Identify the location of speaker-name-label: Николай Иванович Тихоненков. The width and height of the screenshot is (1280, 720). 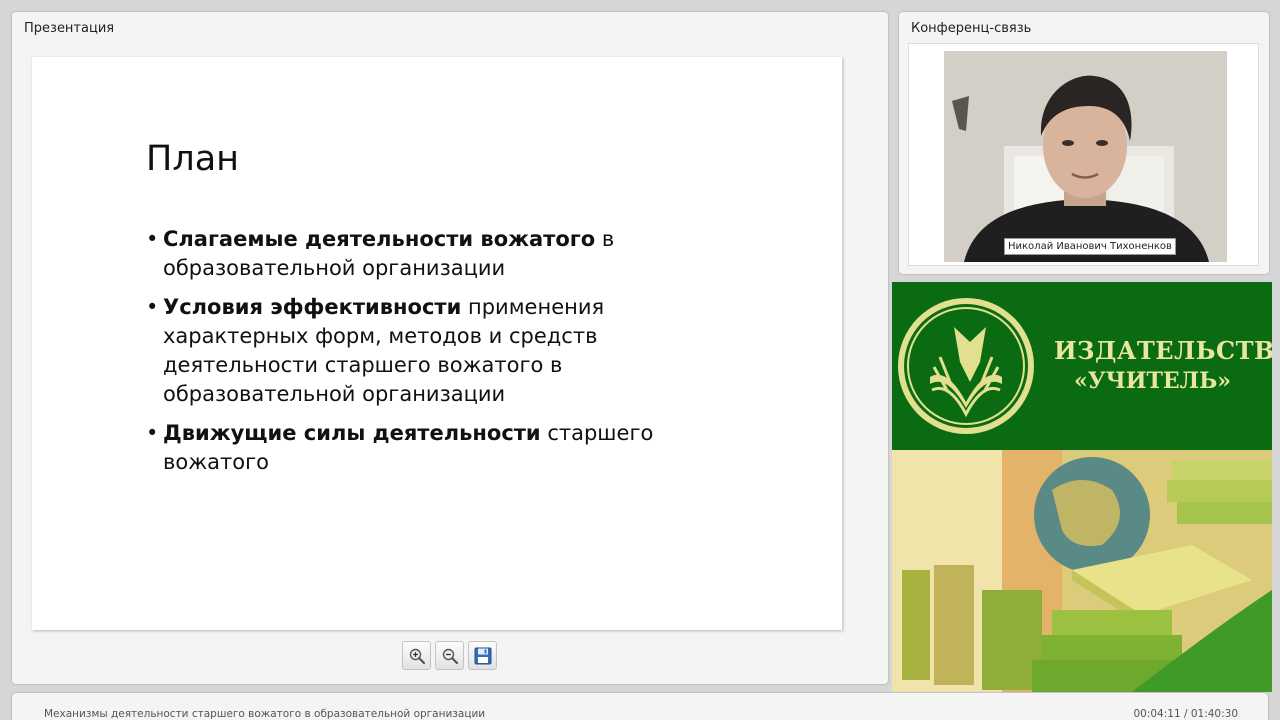
(1090, 246).